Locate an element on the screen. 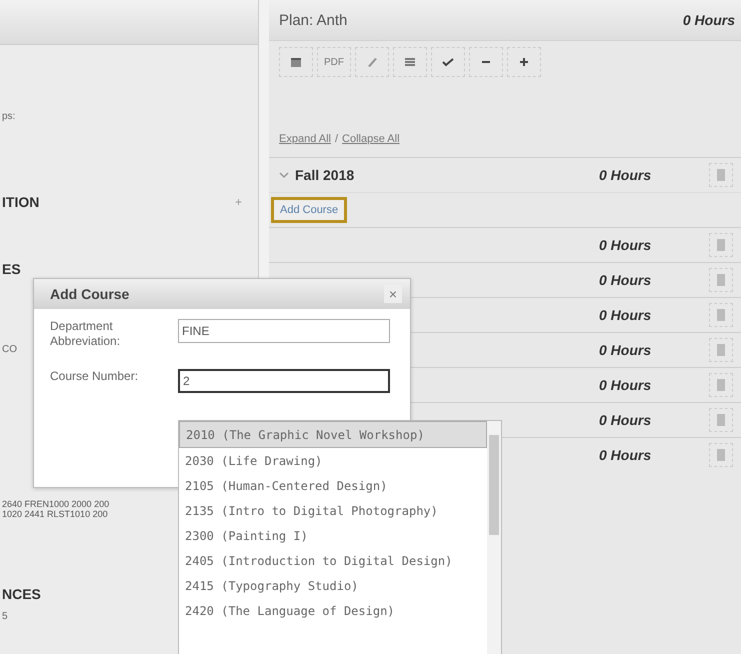 The width and height of the screenshot is (741, 654). section-heading: ITION is located at coordinates (20, 202).